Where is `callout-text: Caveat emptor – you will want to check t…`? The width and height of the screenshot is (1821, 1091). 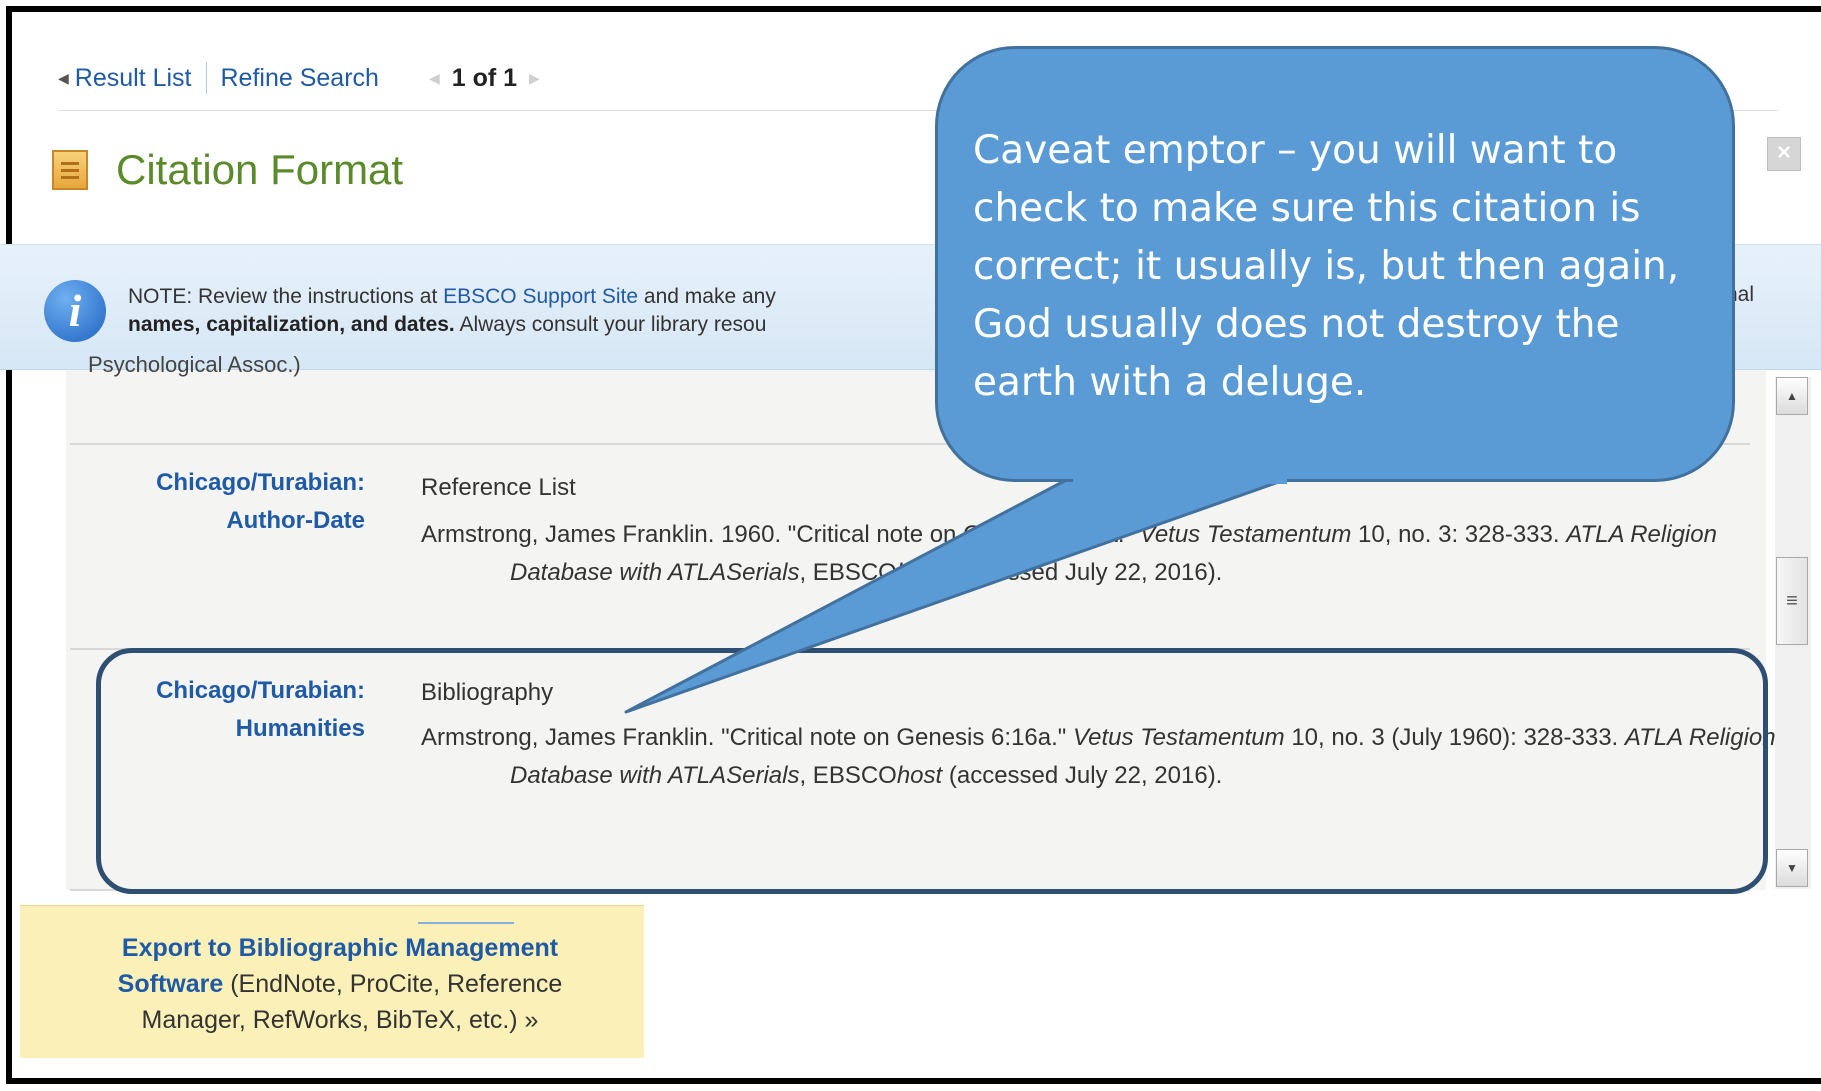 callout-text: Caveat emptor – you will want to check t… is located at coordinates (1326, 266).